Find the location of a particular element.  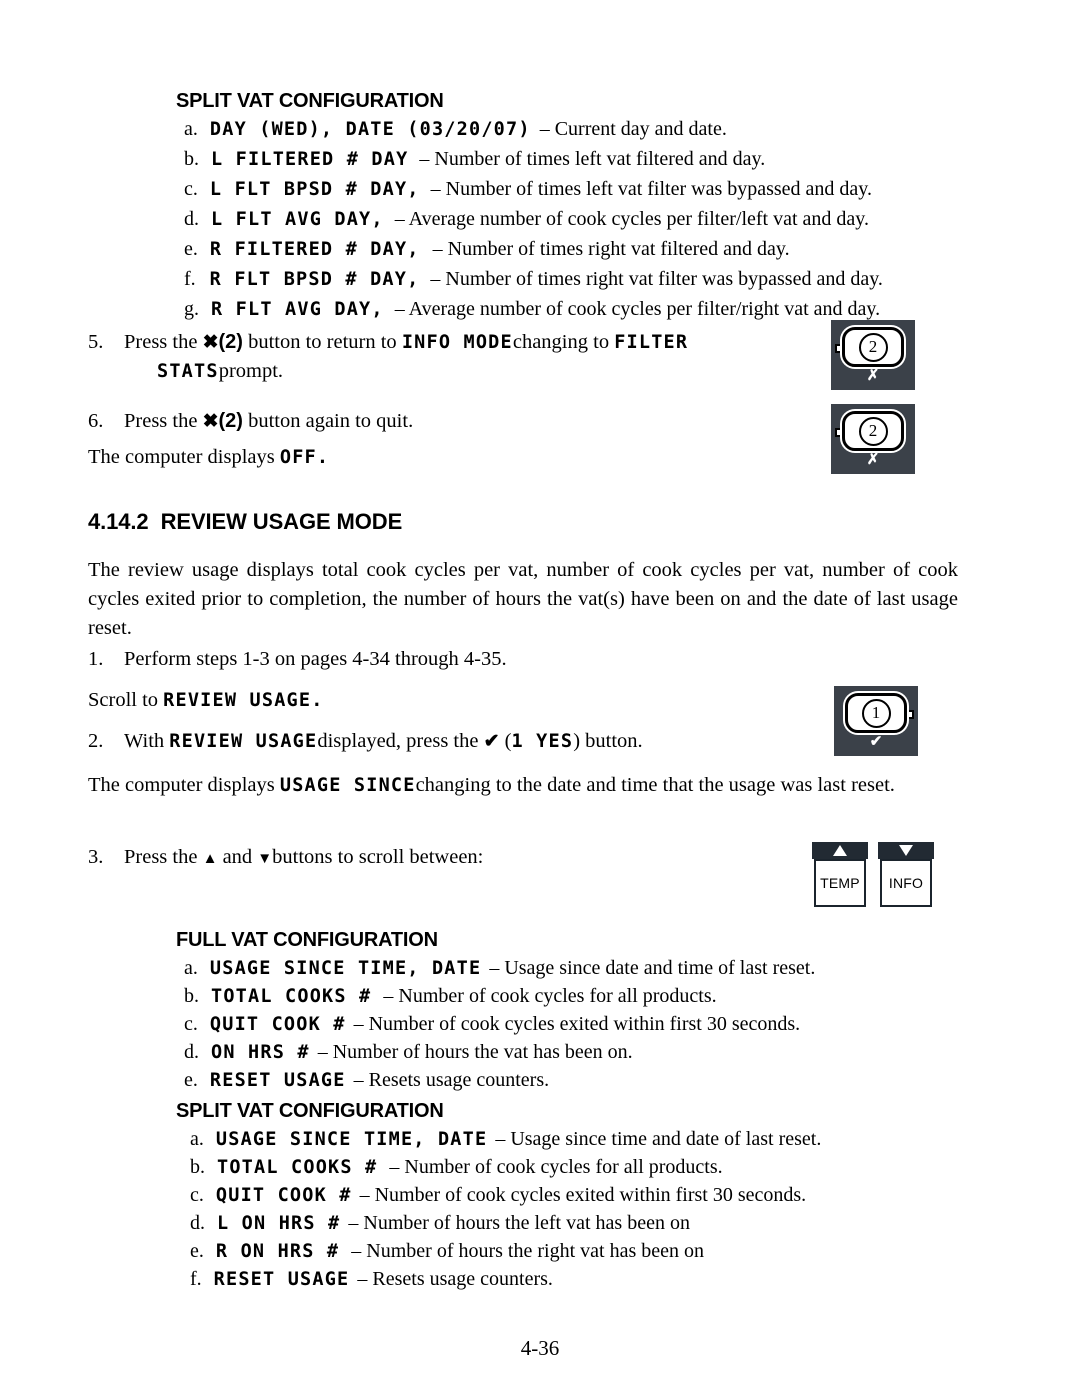

step-text-d: prompt. is located at coordinates (251, 371).